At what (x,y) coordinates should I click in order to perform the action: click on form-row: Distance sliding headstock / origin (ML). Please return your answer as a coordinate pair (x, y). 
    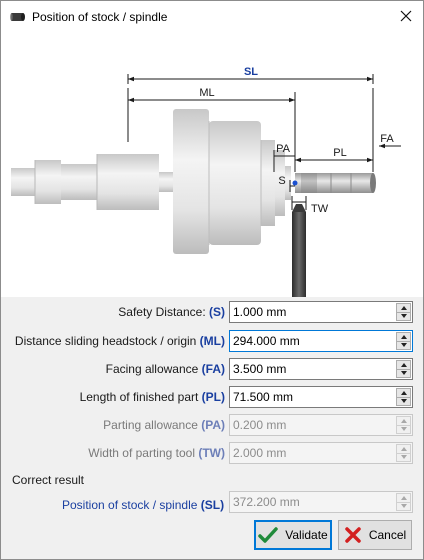
    Looking at the image, I should click on (212, 341).